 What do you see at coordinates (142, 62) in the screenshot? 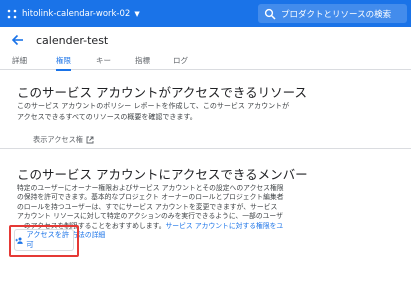
I see `tab-metrics: 指標` at bounding box center [142, 62].